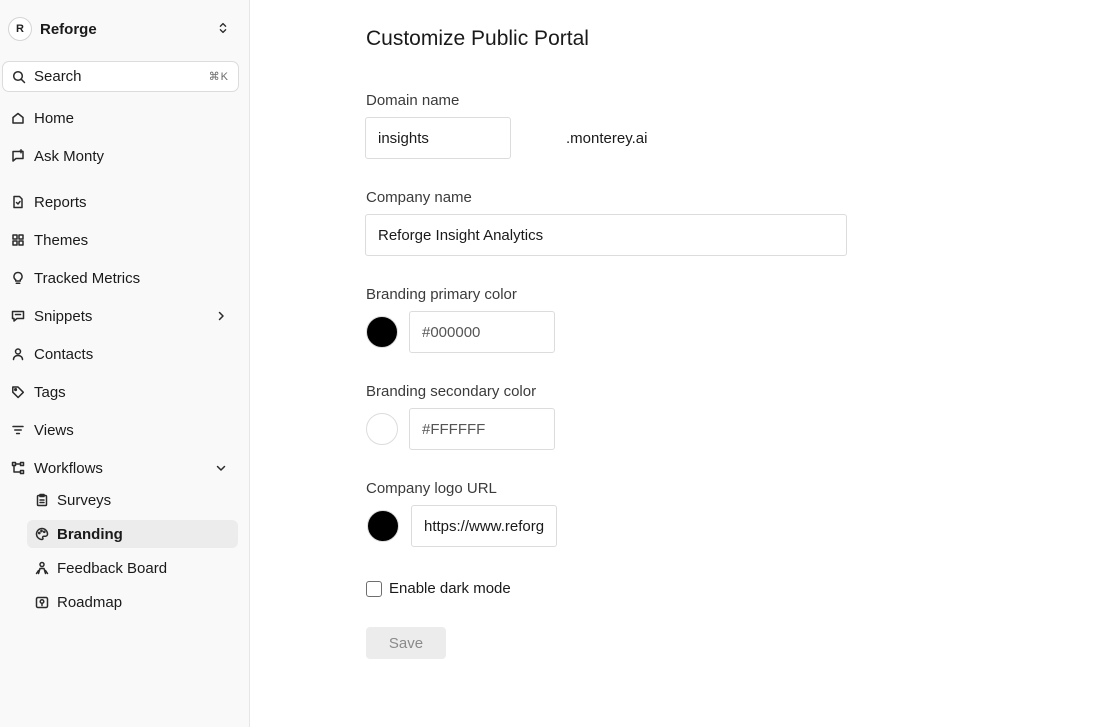 Image resolution: width=1112 pixels, height=727 pixels. I want to click on bulb-icon, so click(18, 278).